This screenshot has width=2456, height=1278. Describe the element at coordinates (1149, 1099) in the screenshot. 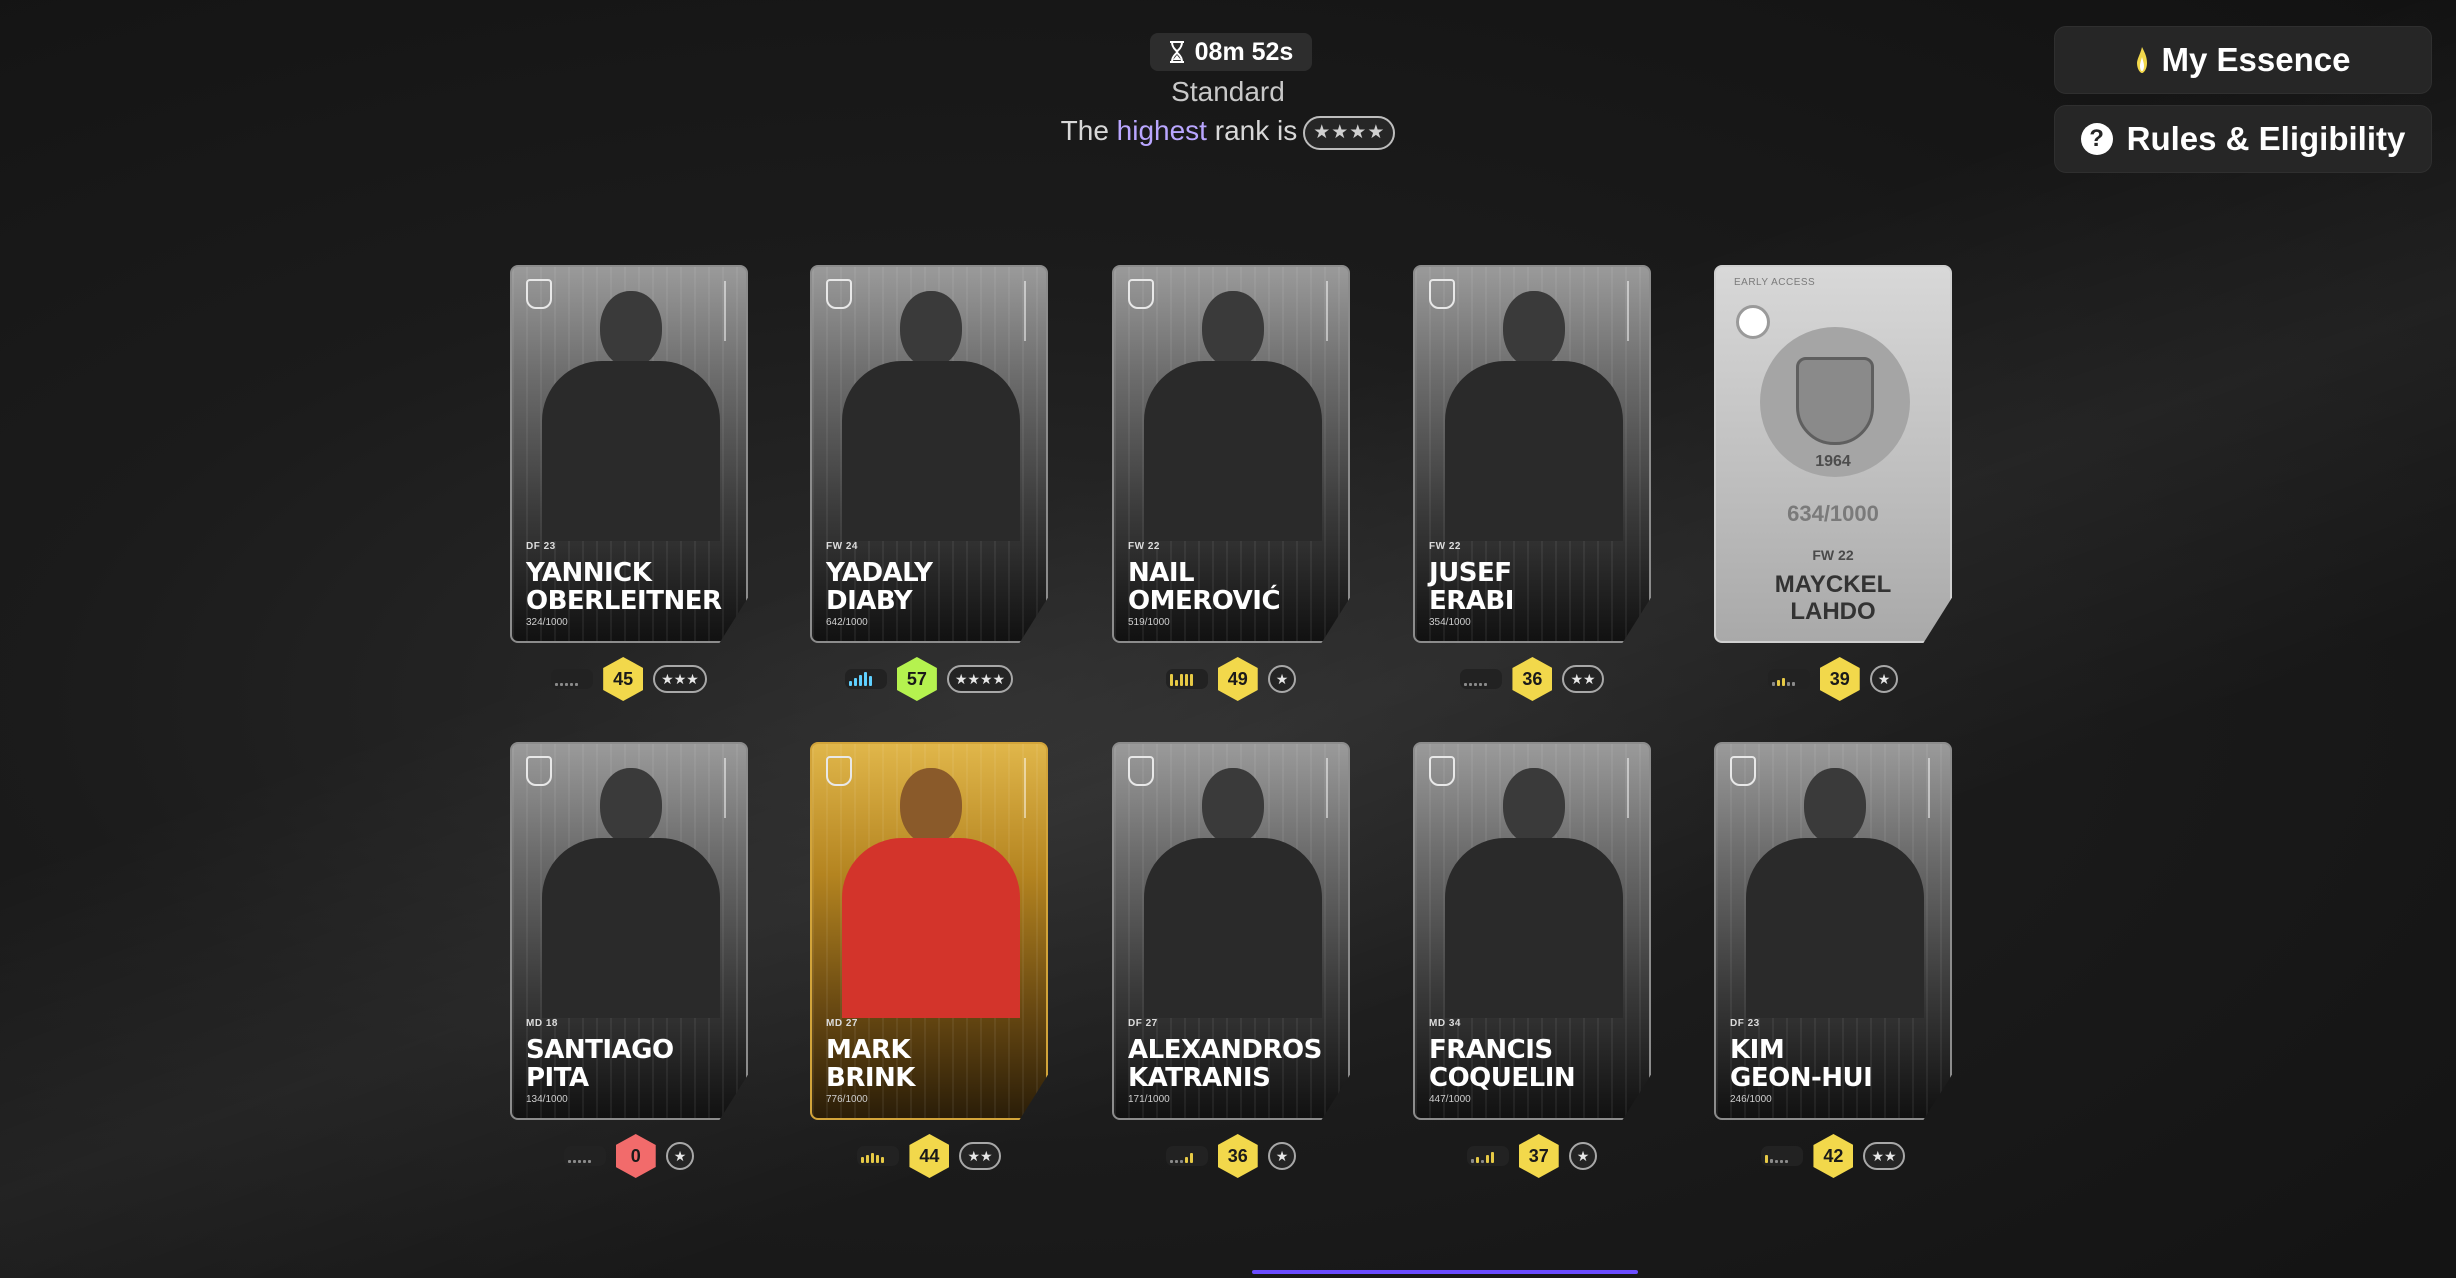

I see `card-serial: 171/1000` at that location.